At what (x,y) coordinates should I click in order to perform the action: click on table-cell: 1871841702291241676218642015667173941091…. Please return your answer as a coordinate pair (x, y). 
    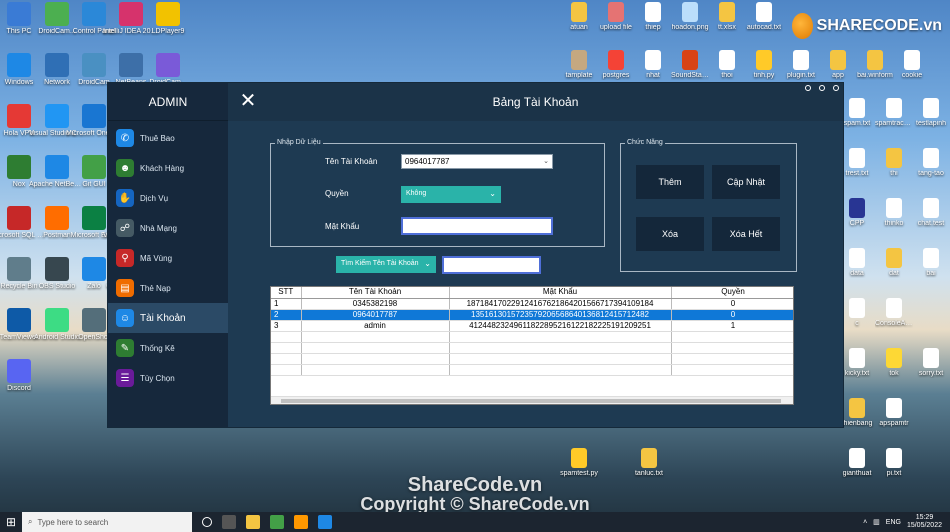
    Looking at the image, I should click on (560, 304).